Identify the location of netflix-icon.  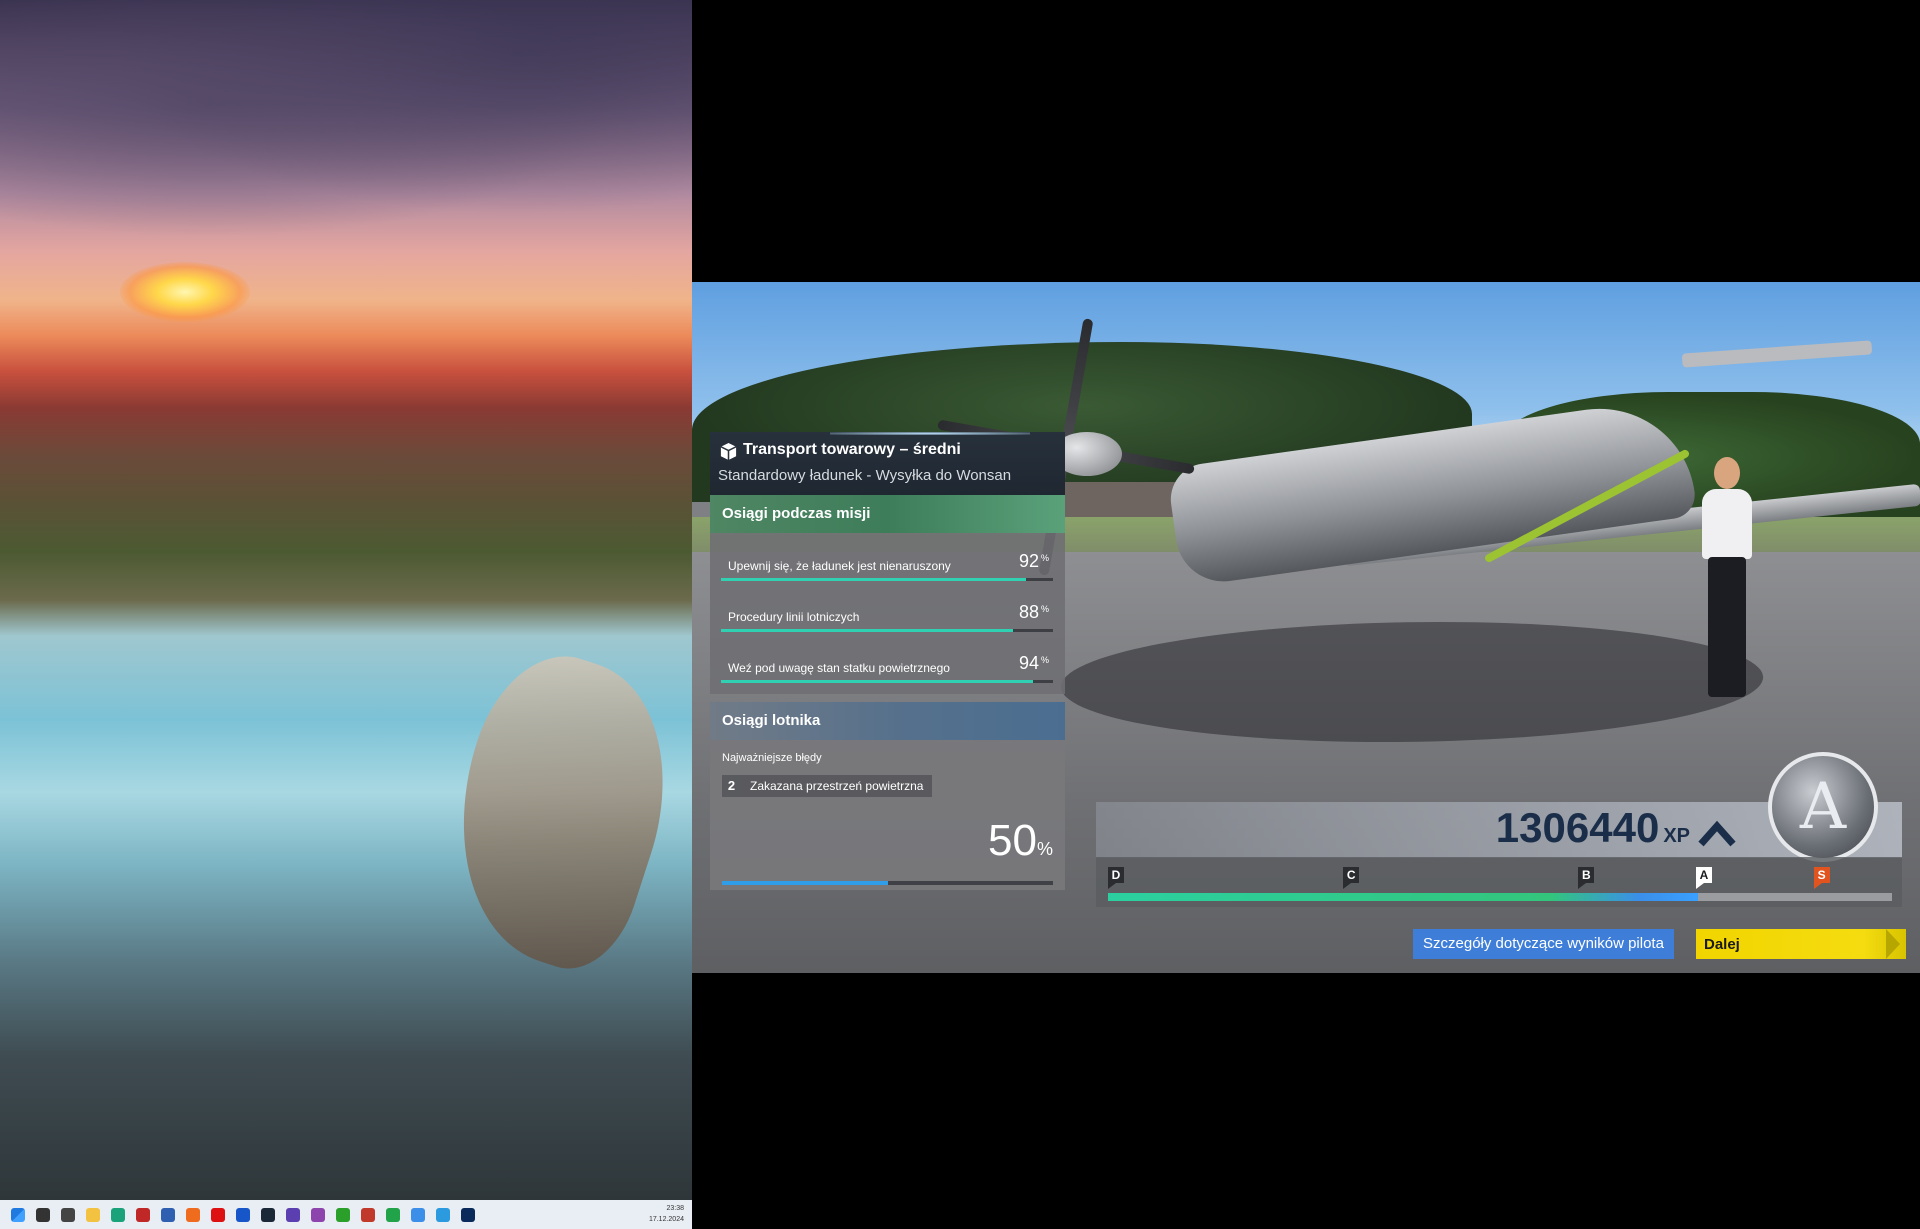
(218, 1214).